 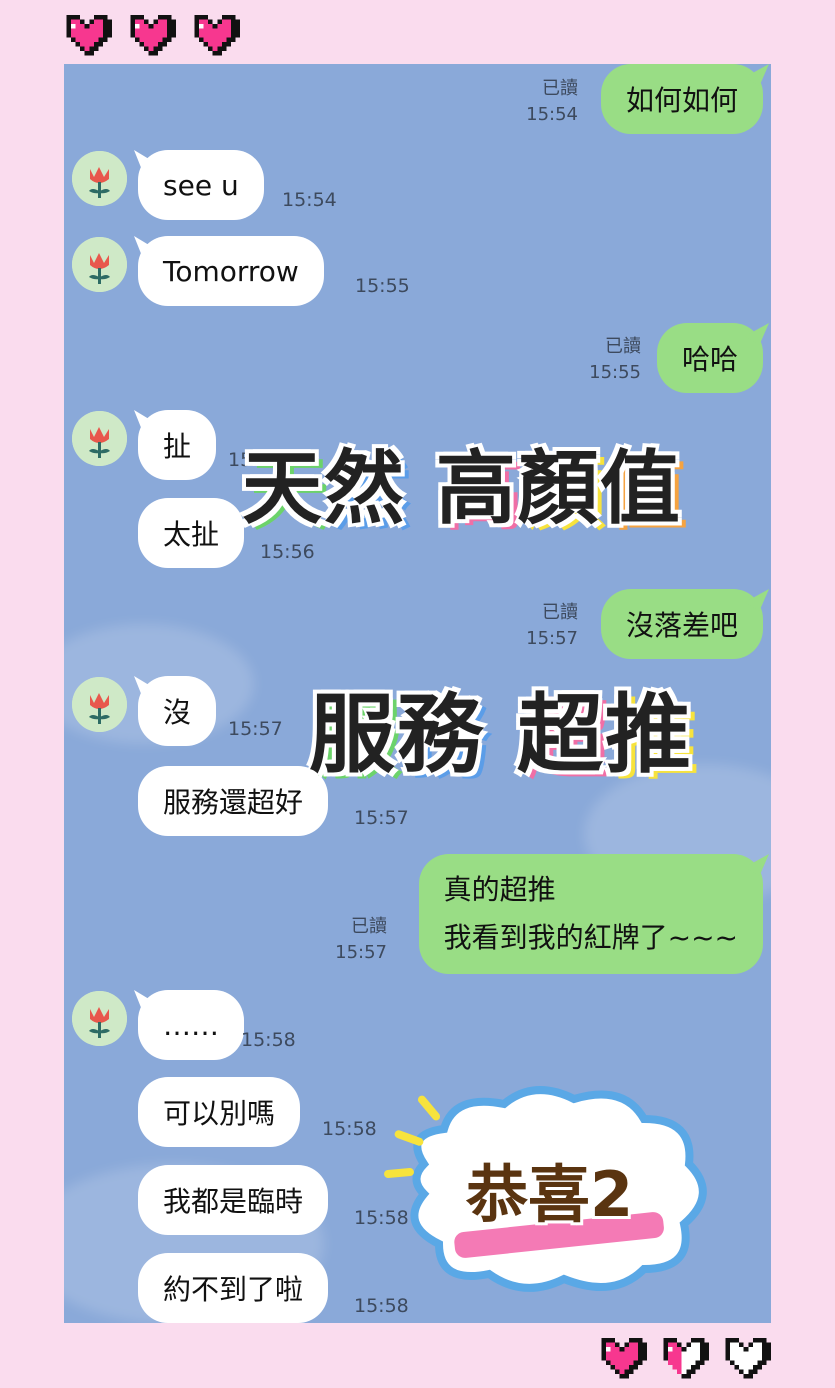 What do you see at coordinates (648, 735) in the screenshot?
I see `sticker-char: 推` at bounding box center [648, 735].